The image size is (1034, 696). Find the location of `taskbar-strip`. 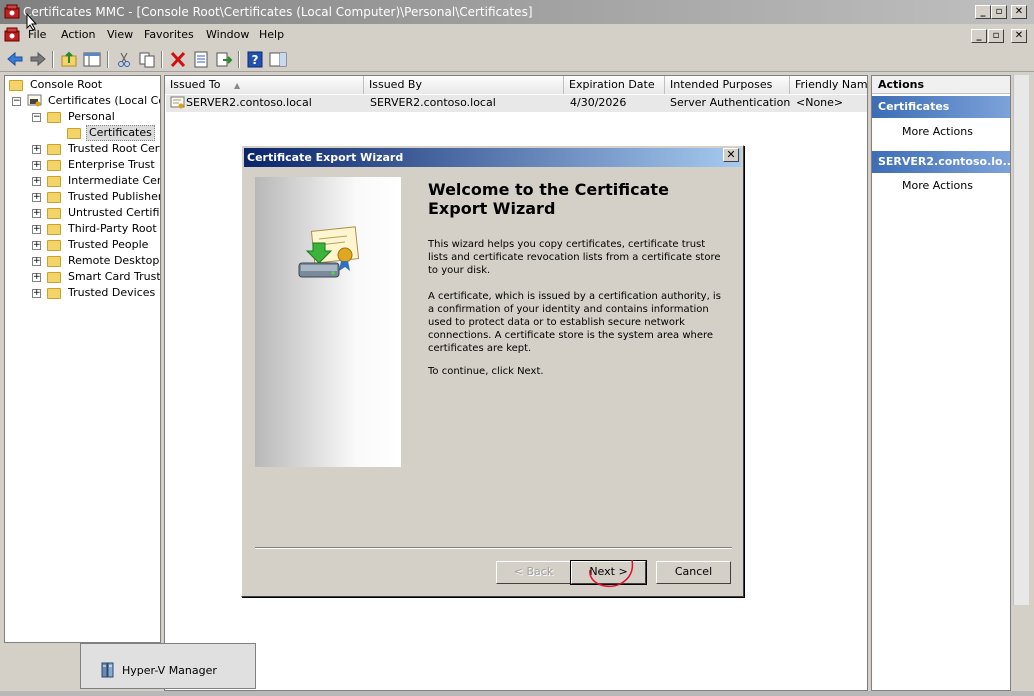

taskbar-strip is located at coordinates (517, 693).